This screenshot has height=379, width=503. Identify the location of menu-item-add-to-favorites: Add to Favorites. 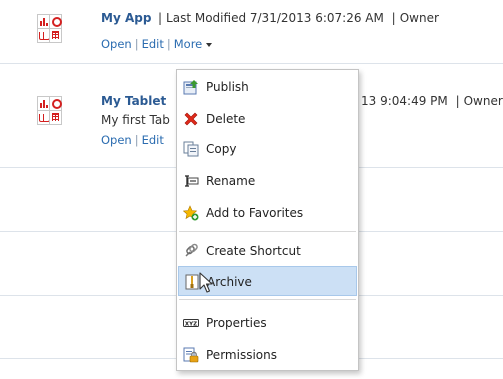
(267, 213).